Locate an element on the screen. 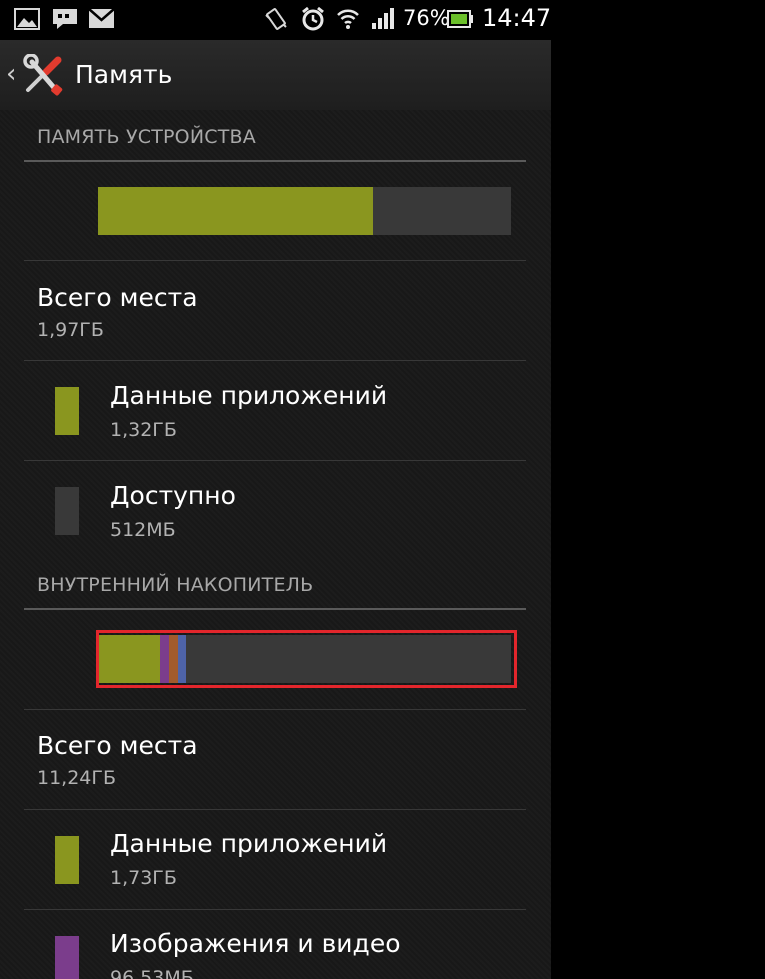  section-header-label: ПАМЯТЬ УСТРОЙСТВА is located at coordinates (146, 137).